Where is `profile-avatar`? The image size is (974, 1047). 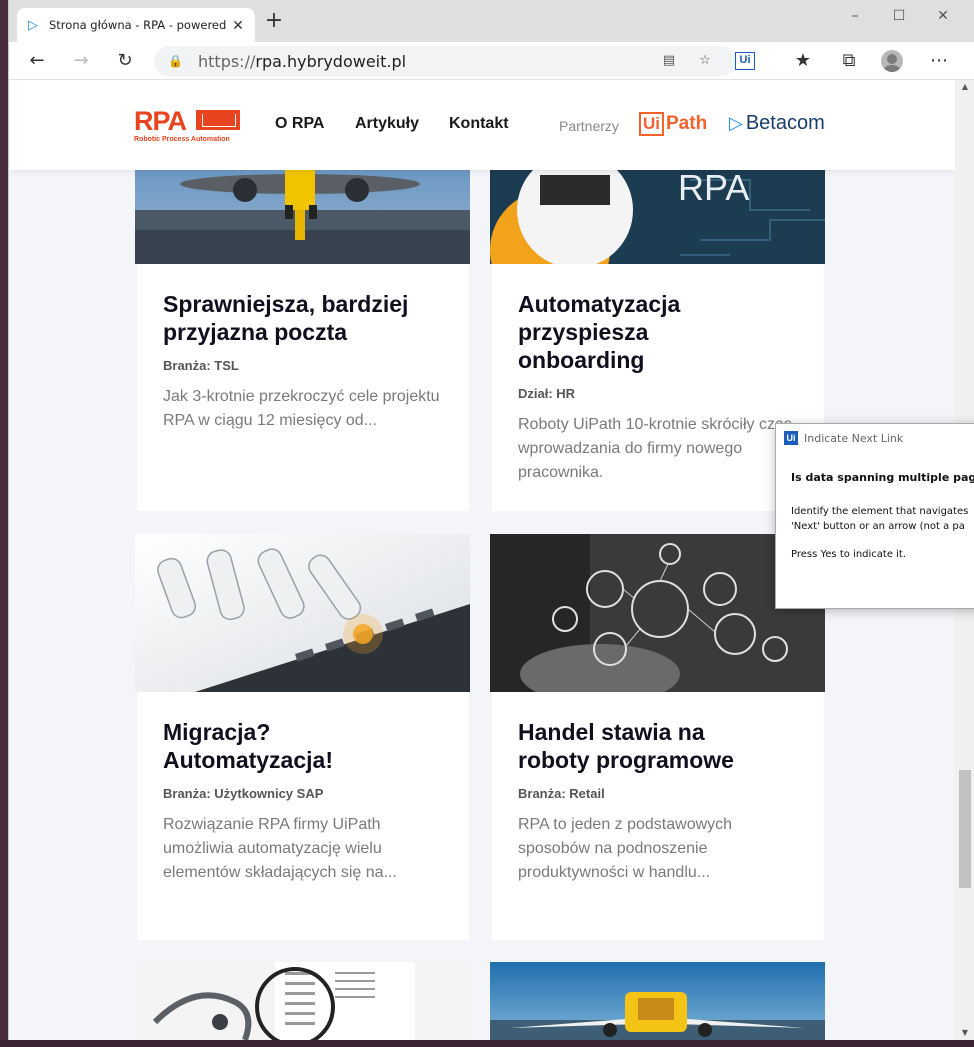
profile-avatar is located at coordinates (892, 61).